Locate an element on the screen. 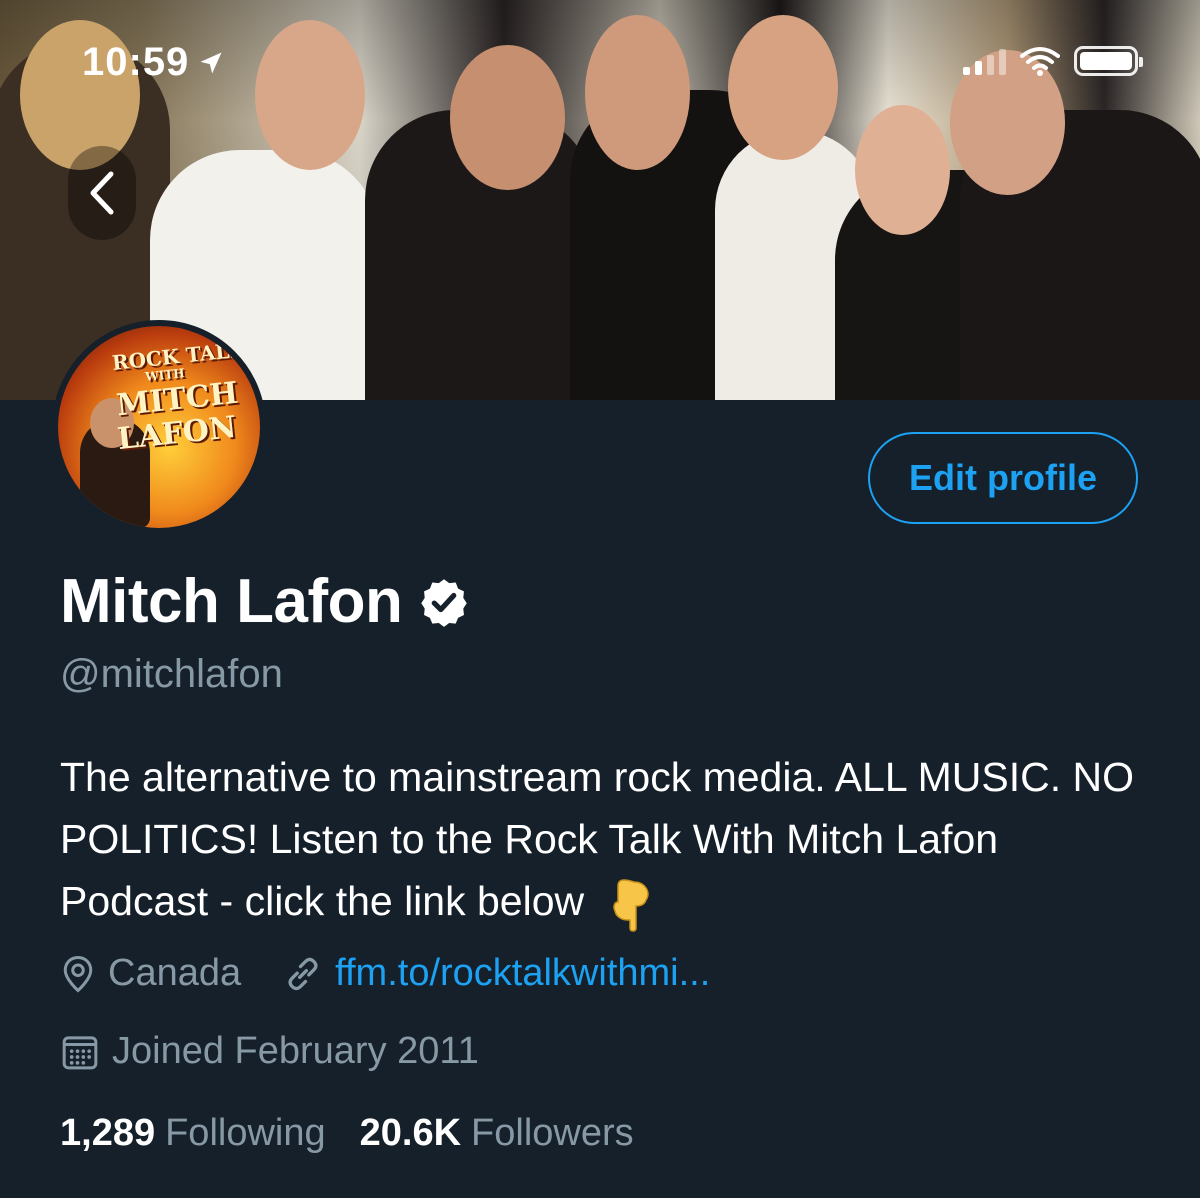  profile-joined-row: Joined February 2011 is located at coordinates (269, 1051).